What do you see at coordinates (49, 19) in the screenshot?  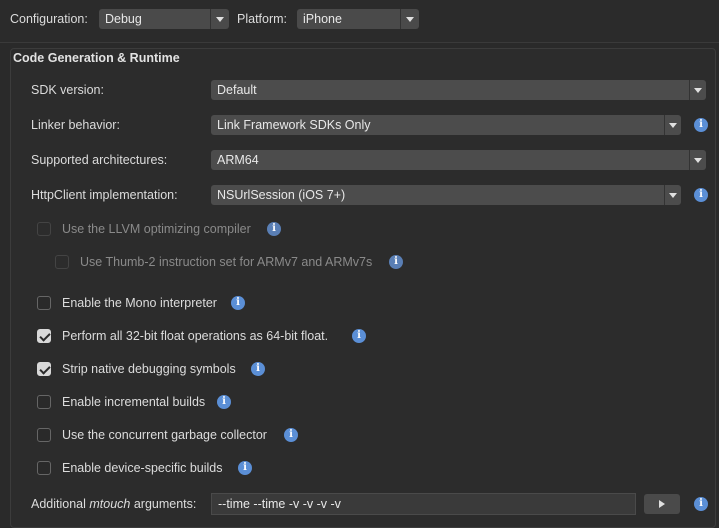 I see `configuration-label: Configuration:` at bounding box center [49, 19].